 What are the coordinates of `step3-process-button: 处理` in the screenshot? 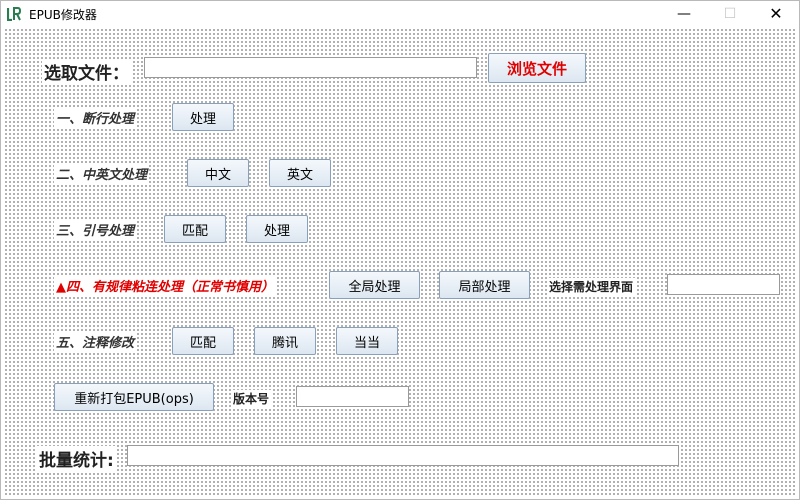 It's located at (277, 229).